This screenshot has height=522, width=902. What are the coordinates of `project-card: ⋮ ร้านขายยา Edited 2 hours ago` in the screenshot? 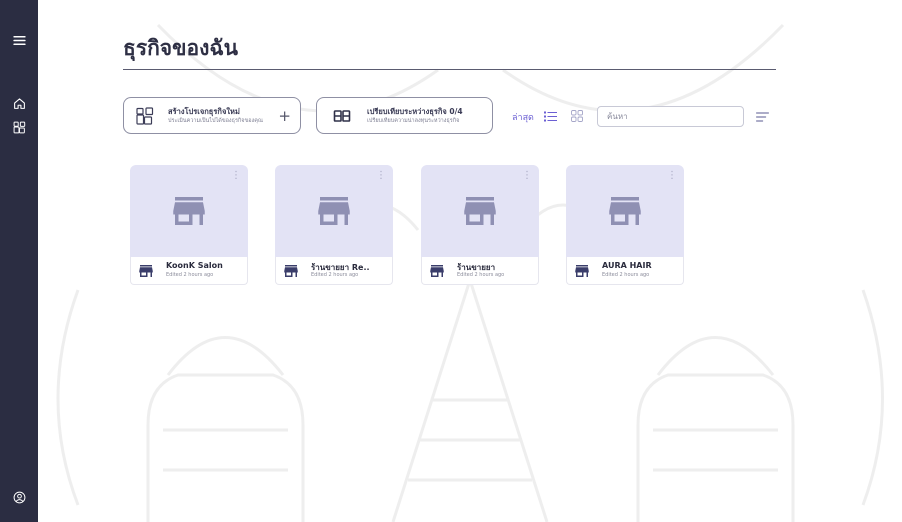 It's located at (480, 225).